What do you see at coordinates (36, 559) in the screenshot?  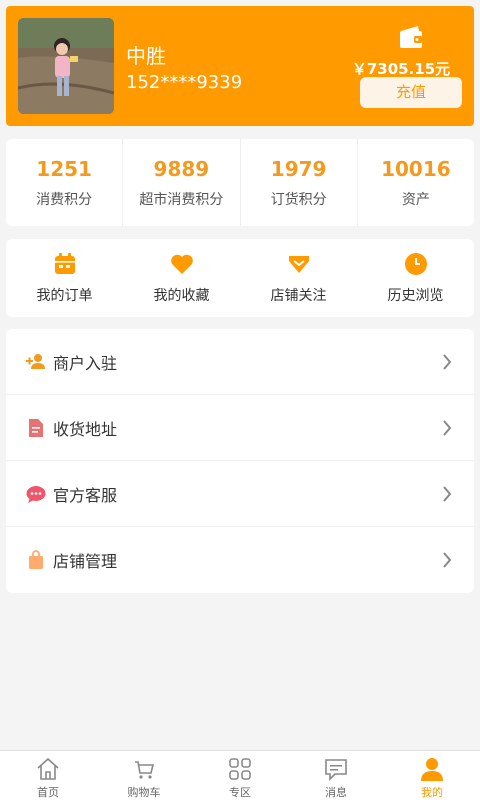 I see `shopping-bag-icon` at bounding box center [36, 559].